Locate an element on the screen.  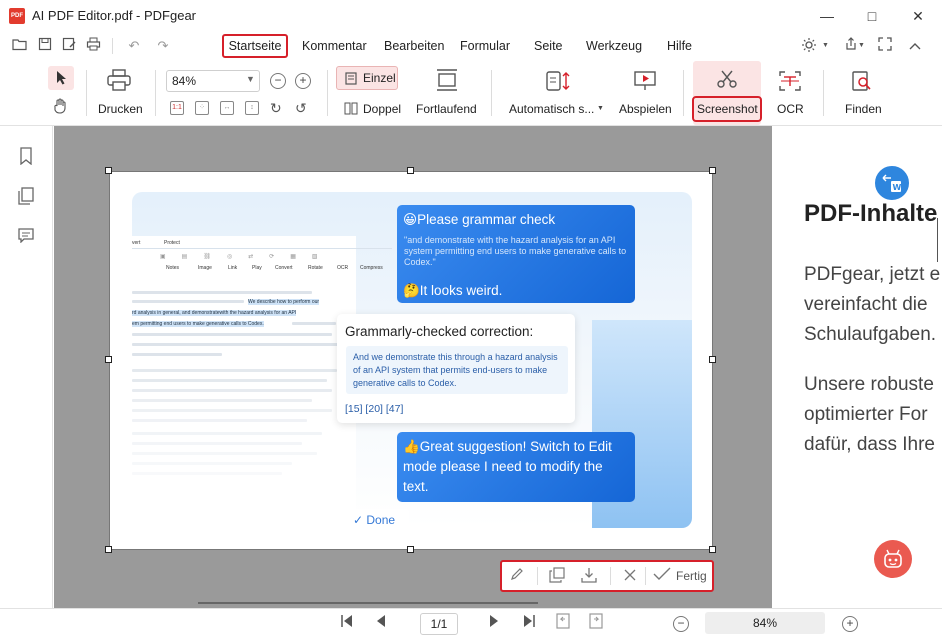
check-icon is located at coordinates (662, 576).